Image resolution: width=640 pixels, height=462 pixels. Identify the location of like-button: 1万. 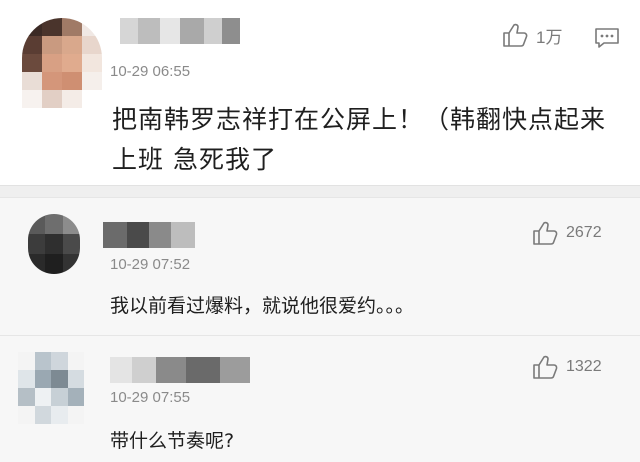
(532, 35).